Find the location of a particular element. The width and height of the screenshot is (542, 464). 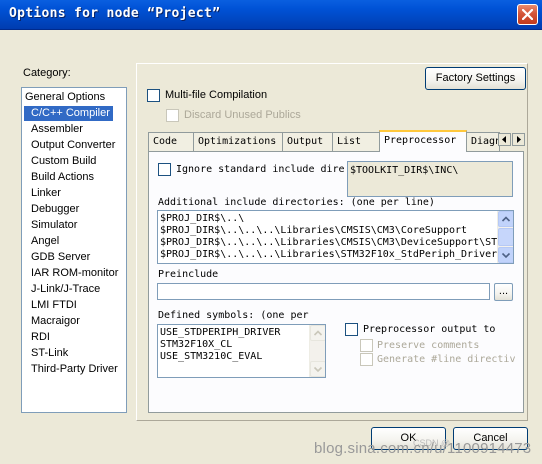

category-item: General Options is located at coordinates (66, 97).